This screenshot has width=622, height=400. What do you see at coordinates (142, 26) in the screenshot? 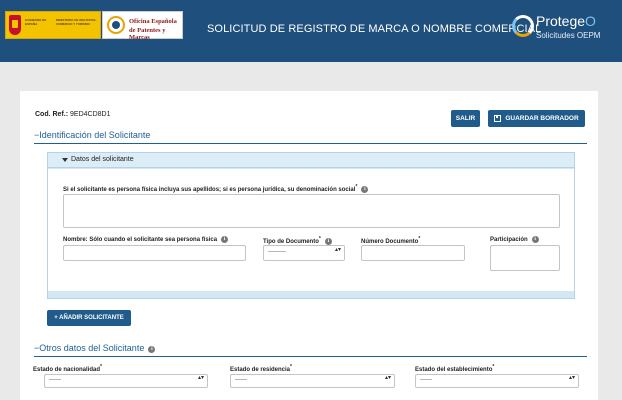
I see `oepm-logo: Oficina Española de Patentes y Marcas` at bounding box center [142, 26].